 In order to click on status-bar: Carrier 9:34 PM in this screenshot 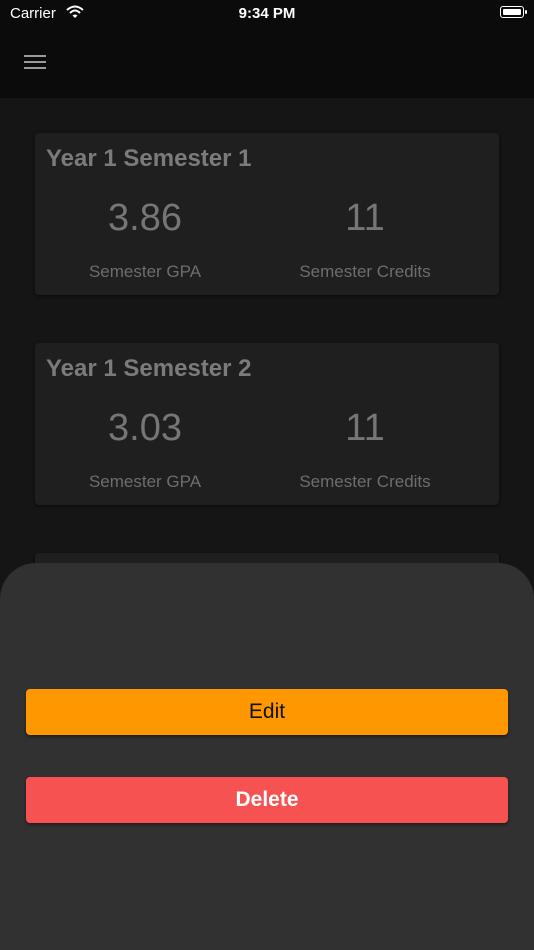, I will do `click(267, 14)`.